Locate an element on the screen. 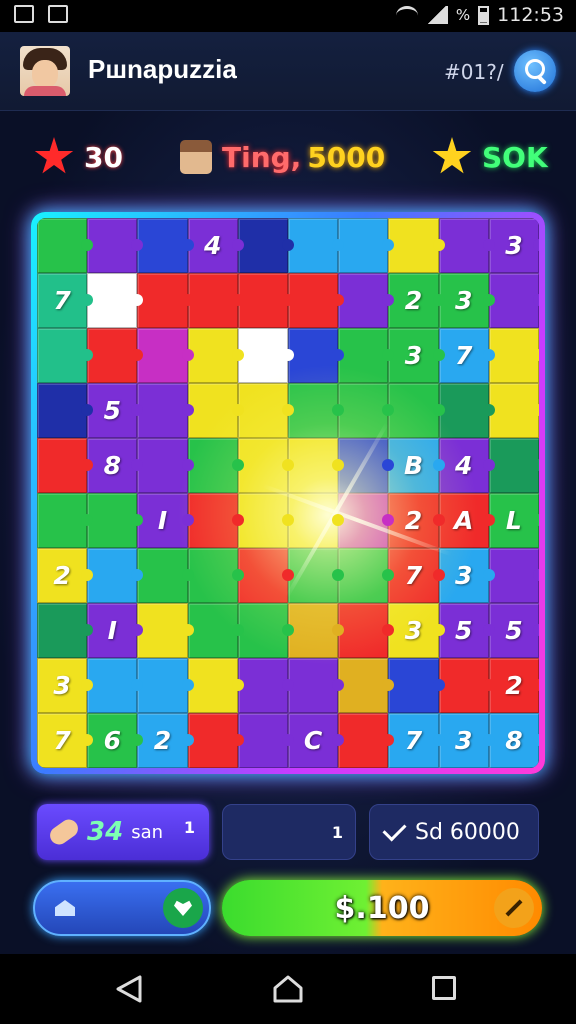 The width and height of the screenshot is (576, 1024). heart-badge is located at coordinates (183, 908).